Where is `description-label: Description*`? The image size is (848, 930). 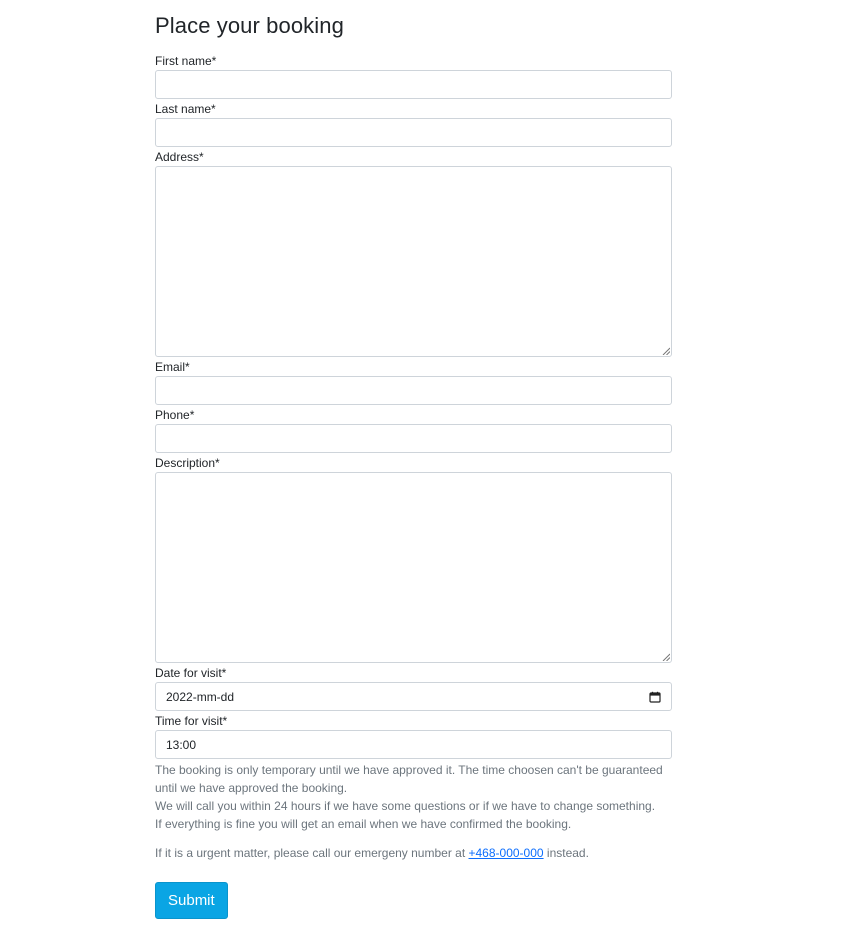
description-label: Description* is located at coordinates (187, 463).